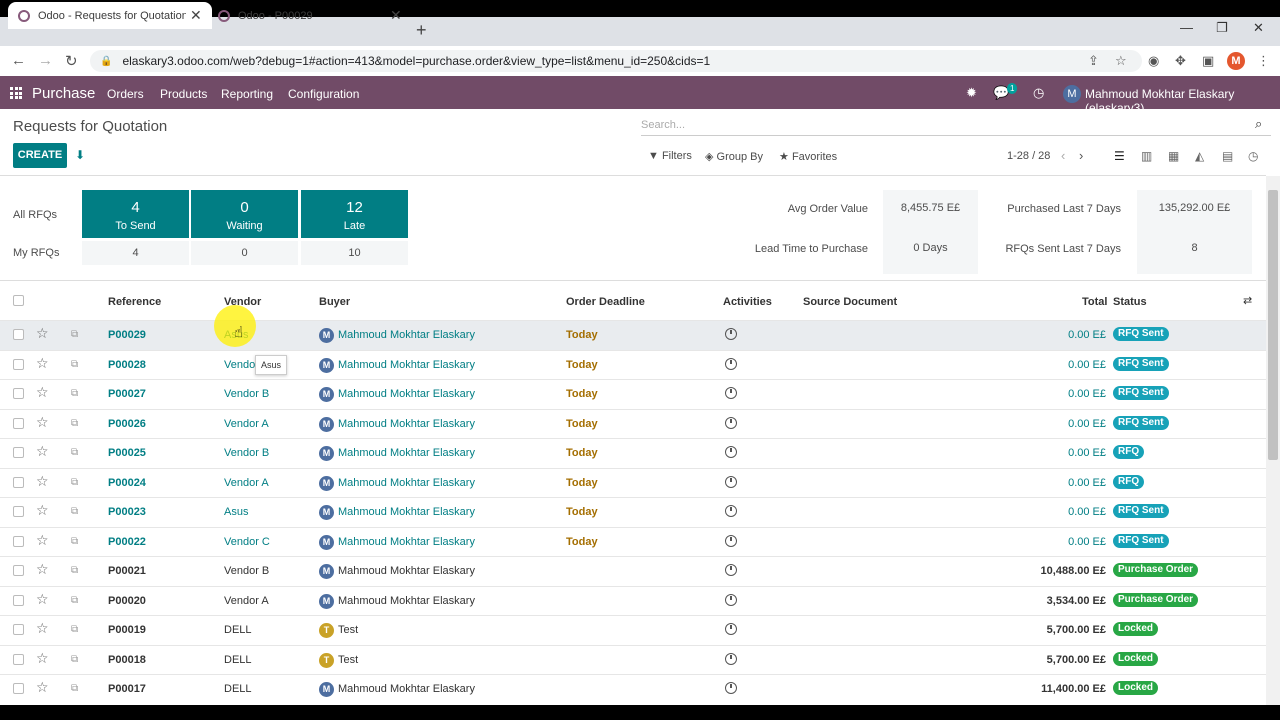 The width and height of the screenshot is (1280, 720). I want to click on minimize-icon: —, so click(1186, 27).